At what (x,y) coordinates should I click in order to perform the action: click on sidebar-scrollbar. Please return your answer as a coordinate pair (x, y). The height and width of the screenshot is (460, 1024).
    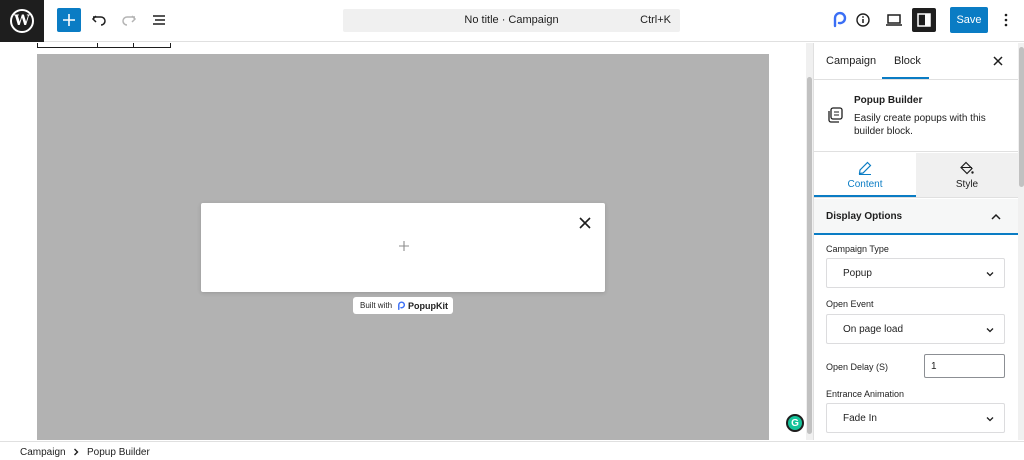
    Looking at the image, I should click on (1021, 241).